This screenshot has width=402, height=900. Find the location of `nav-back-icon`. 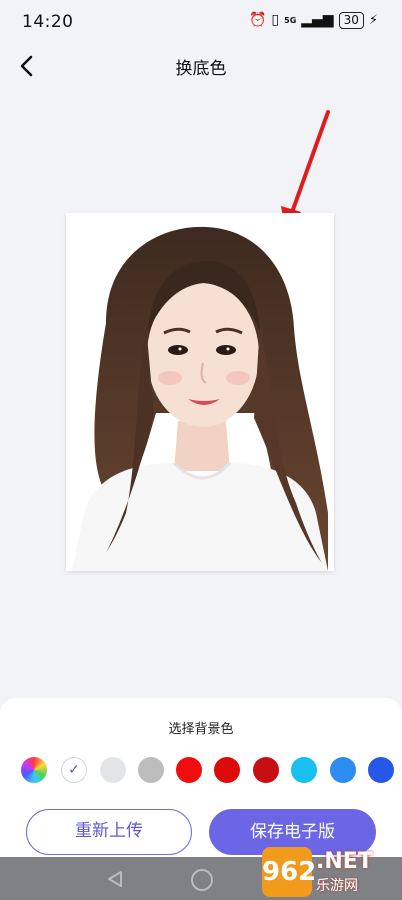

nav-back-icon is located at coordinates (115, 879).